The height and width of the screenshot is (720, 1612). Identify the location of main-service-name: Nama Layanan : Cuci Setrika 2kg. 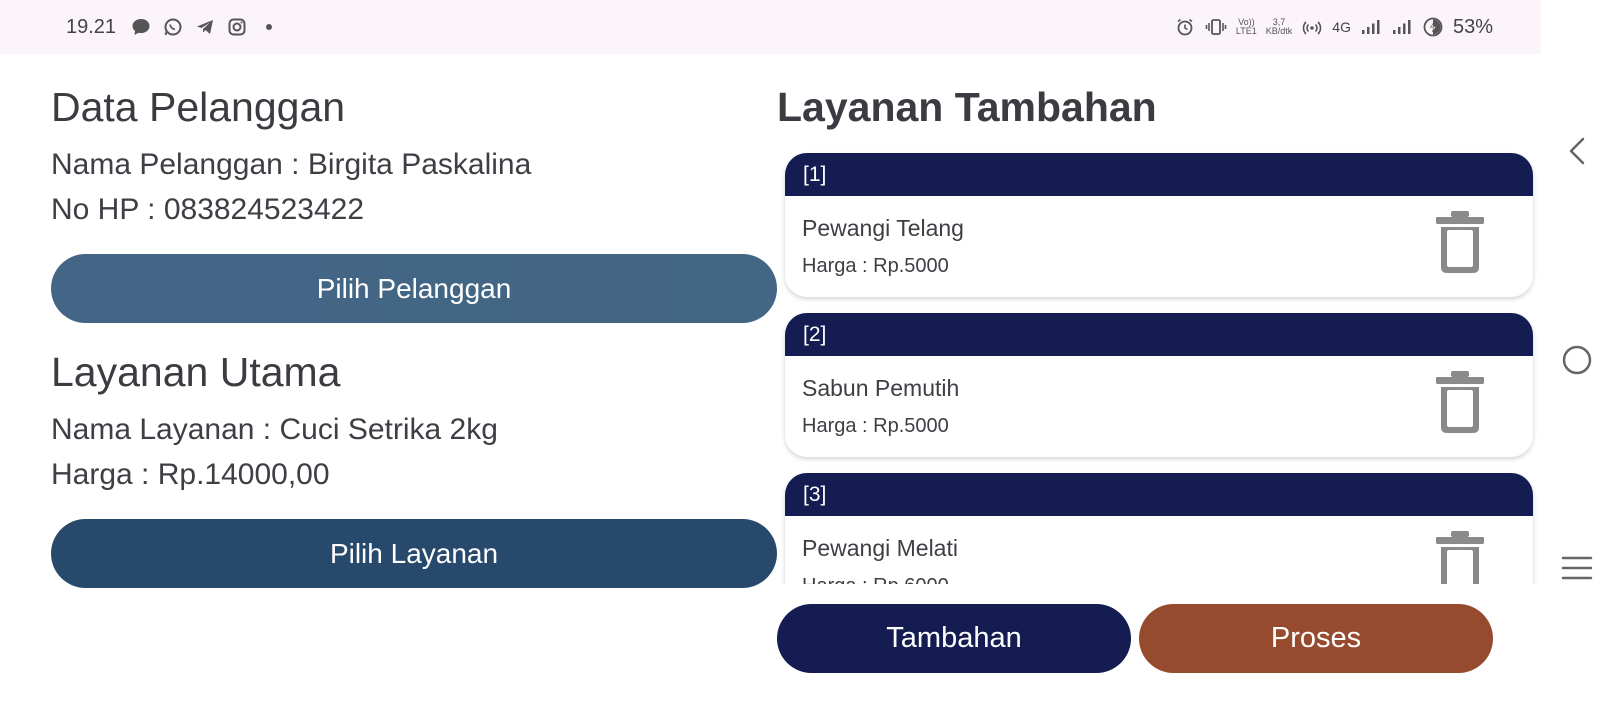
(274, 429).